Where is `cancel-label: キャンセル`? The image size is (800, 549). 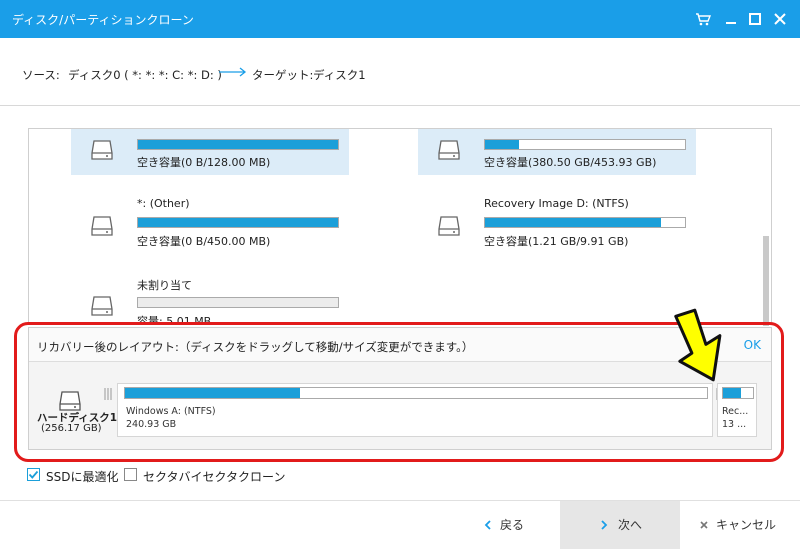 cancel-label: キャンセル is located at coordinates (746, 525).